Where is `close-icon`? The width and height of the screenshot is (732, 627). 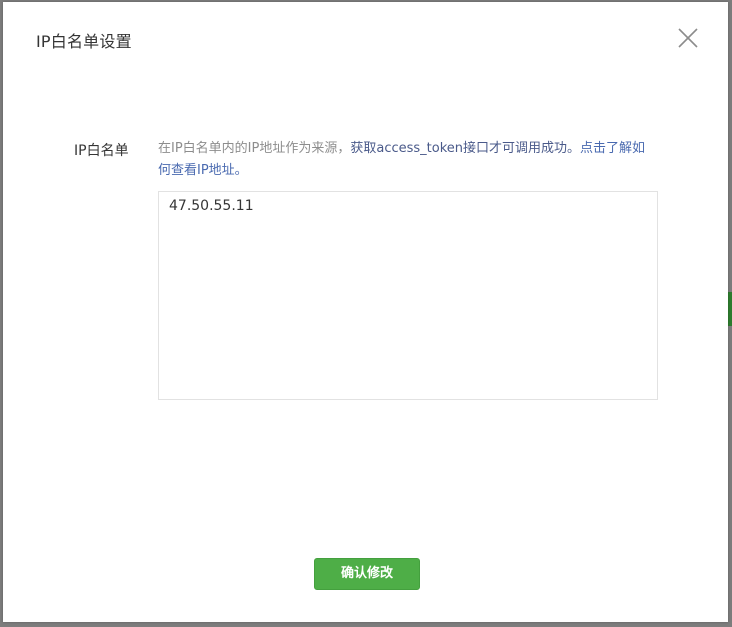
close-icon is located at coordinates (688, 38).